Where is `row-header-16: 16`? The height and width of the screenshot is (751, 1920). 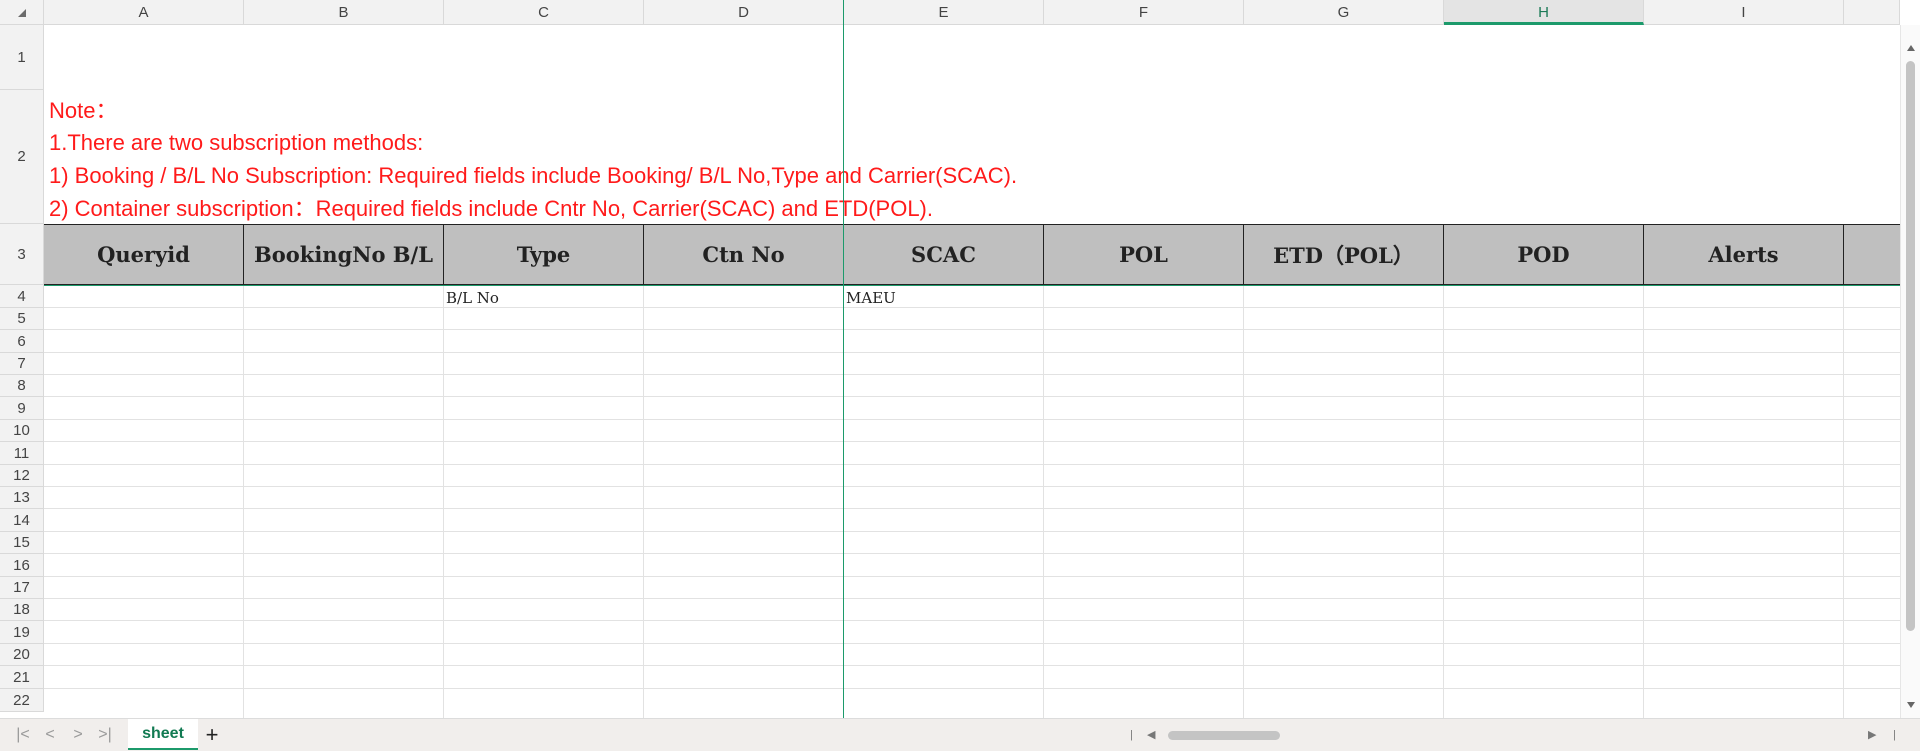 row-header-16: 16 is located at coordinates (22, 565).